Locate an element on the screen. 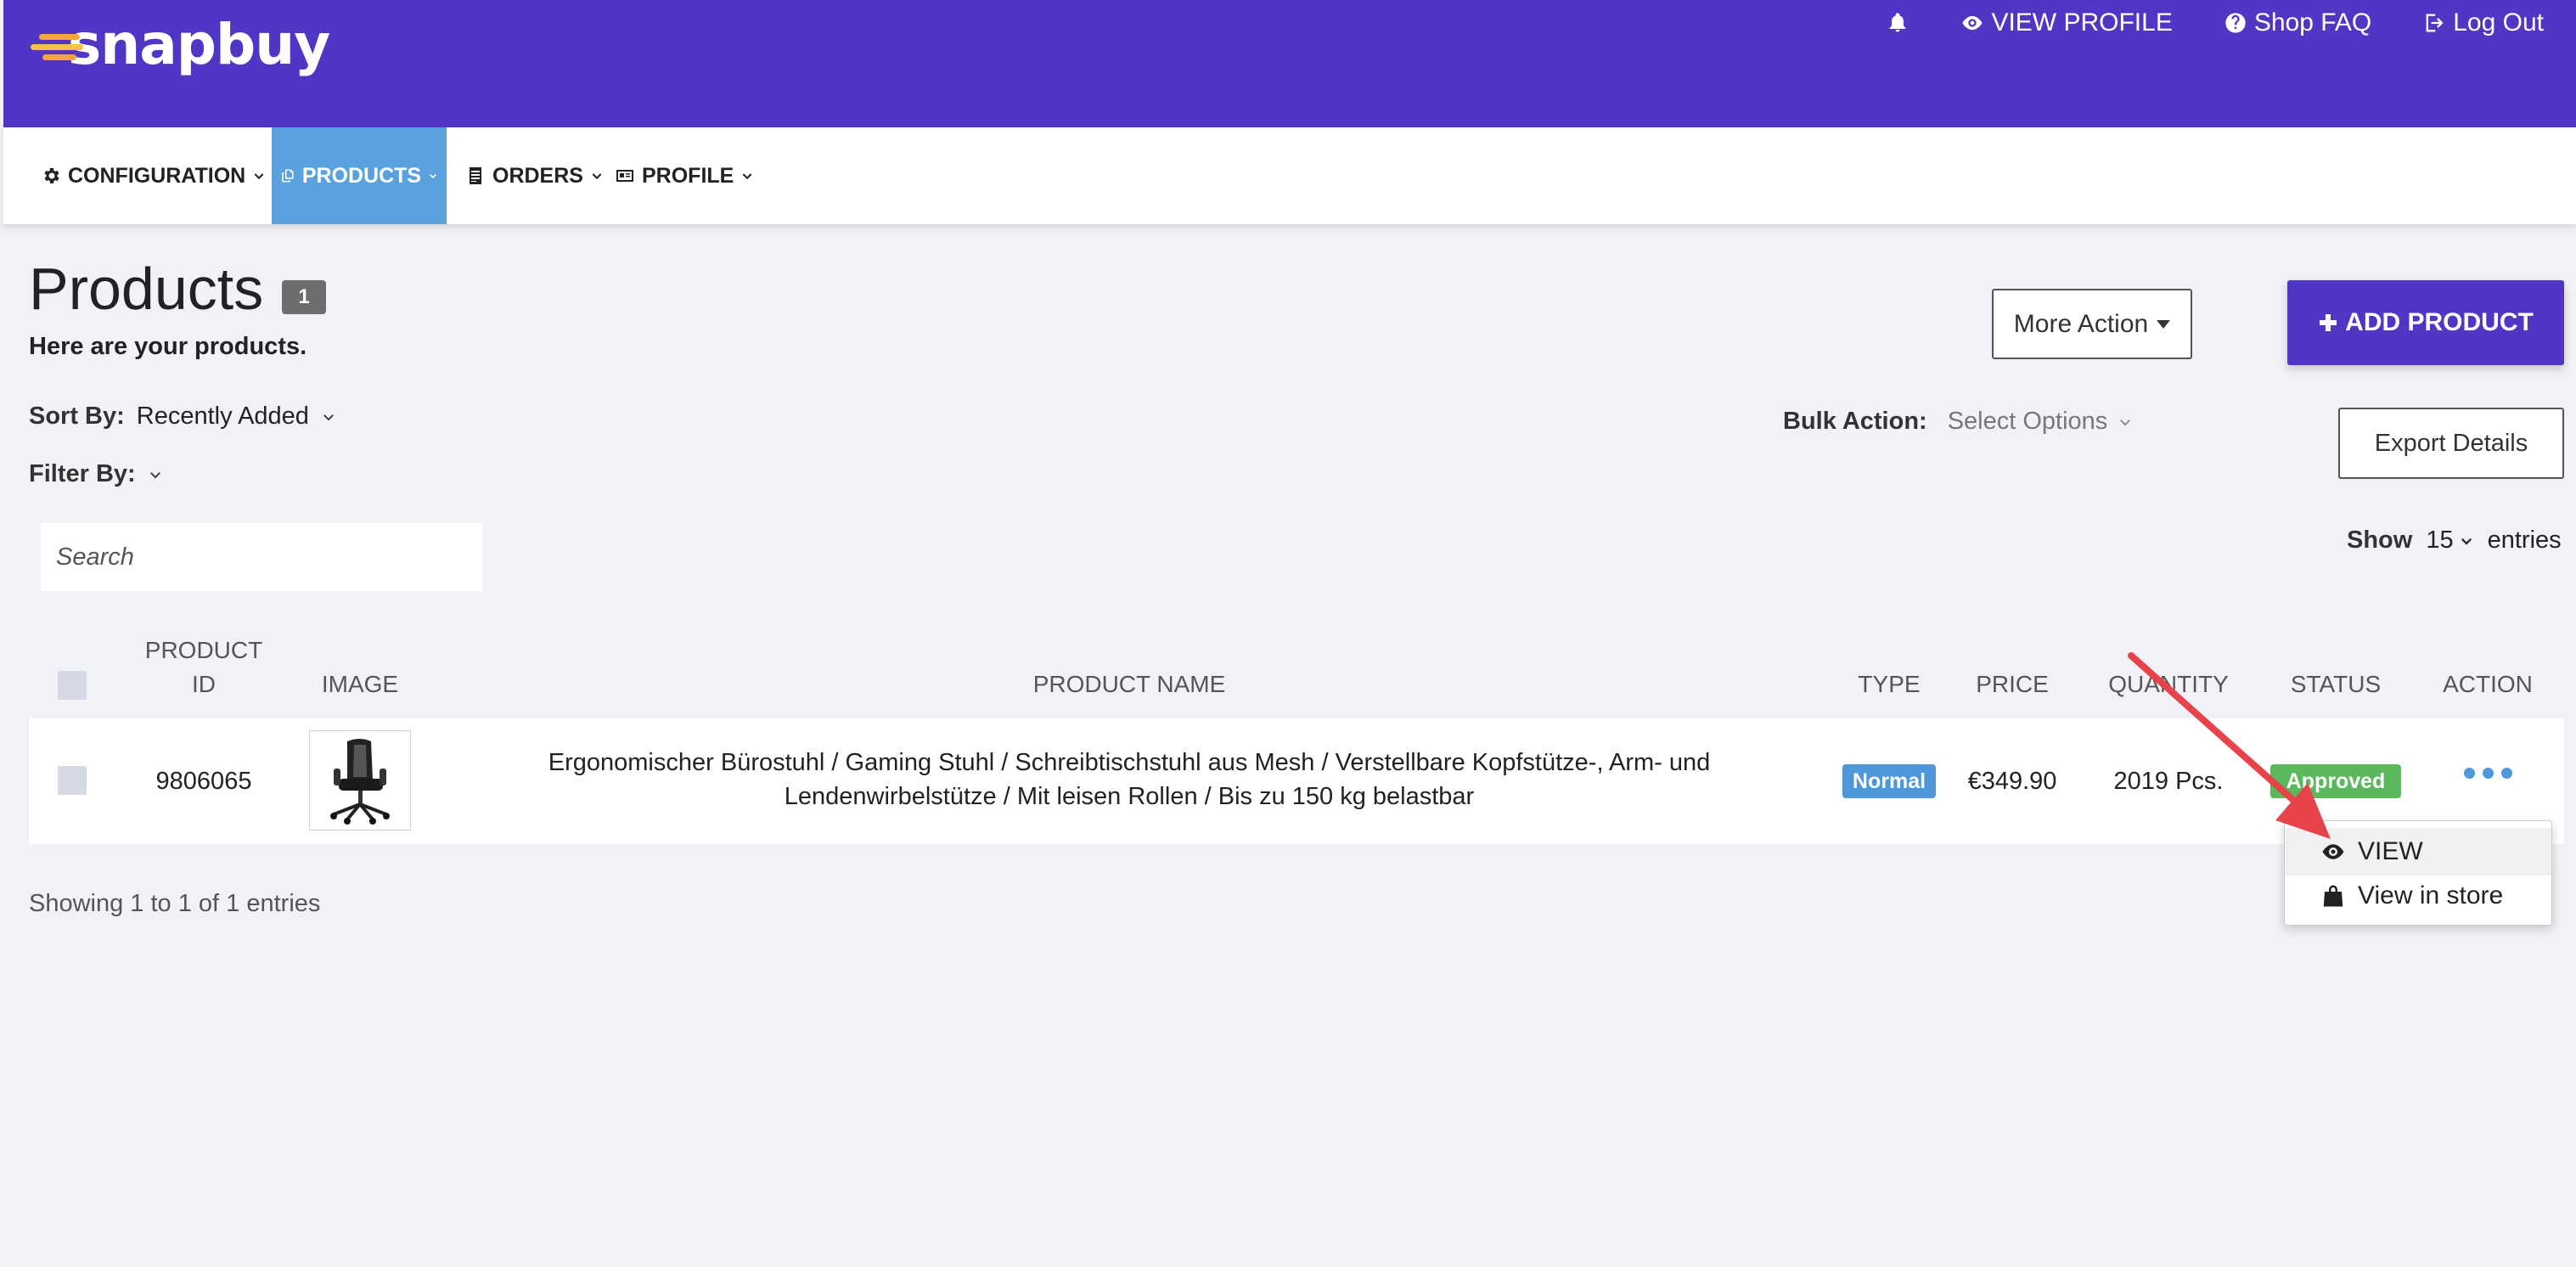  top-header: snapbuy VIEW PROFILE Shop FAQ Log Out is located at coordinates (1289, 63).